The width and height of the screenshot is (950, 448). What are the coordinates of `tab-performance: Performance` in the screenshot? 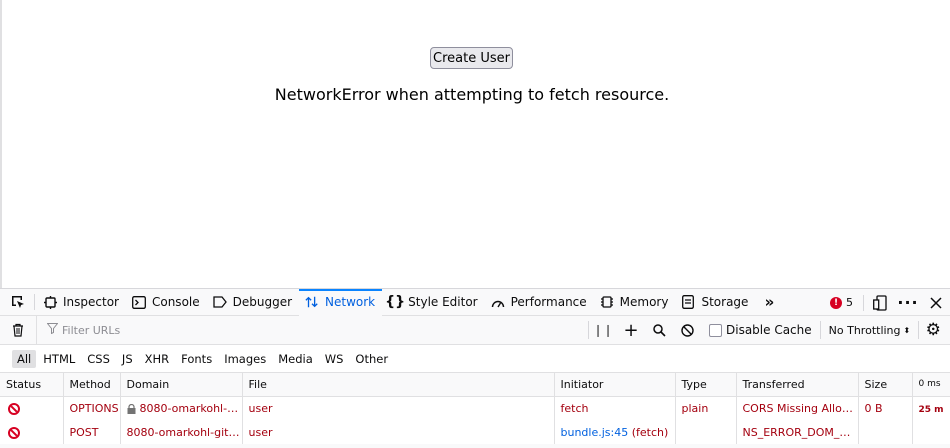 It's located at (539, 302).